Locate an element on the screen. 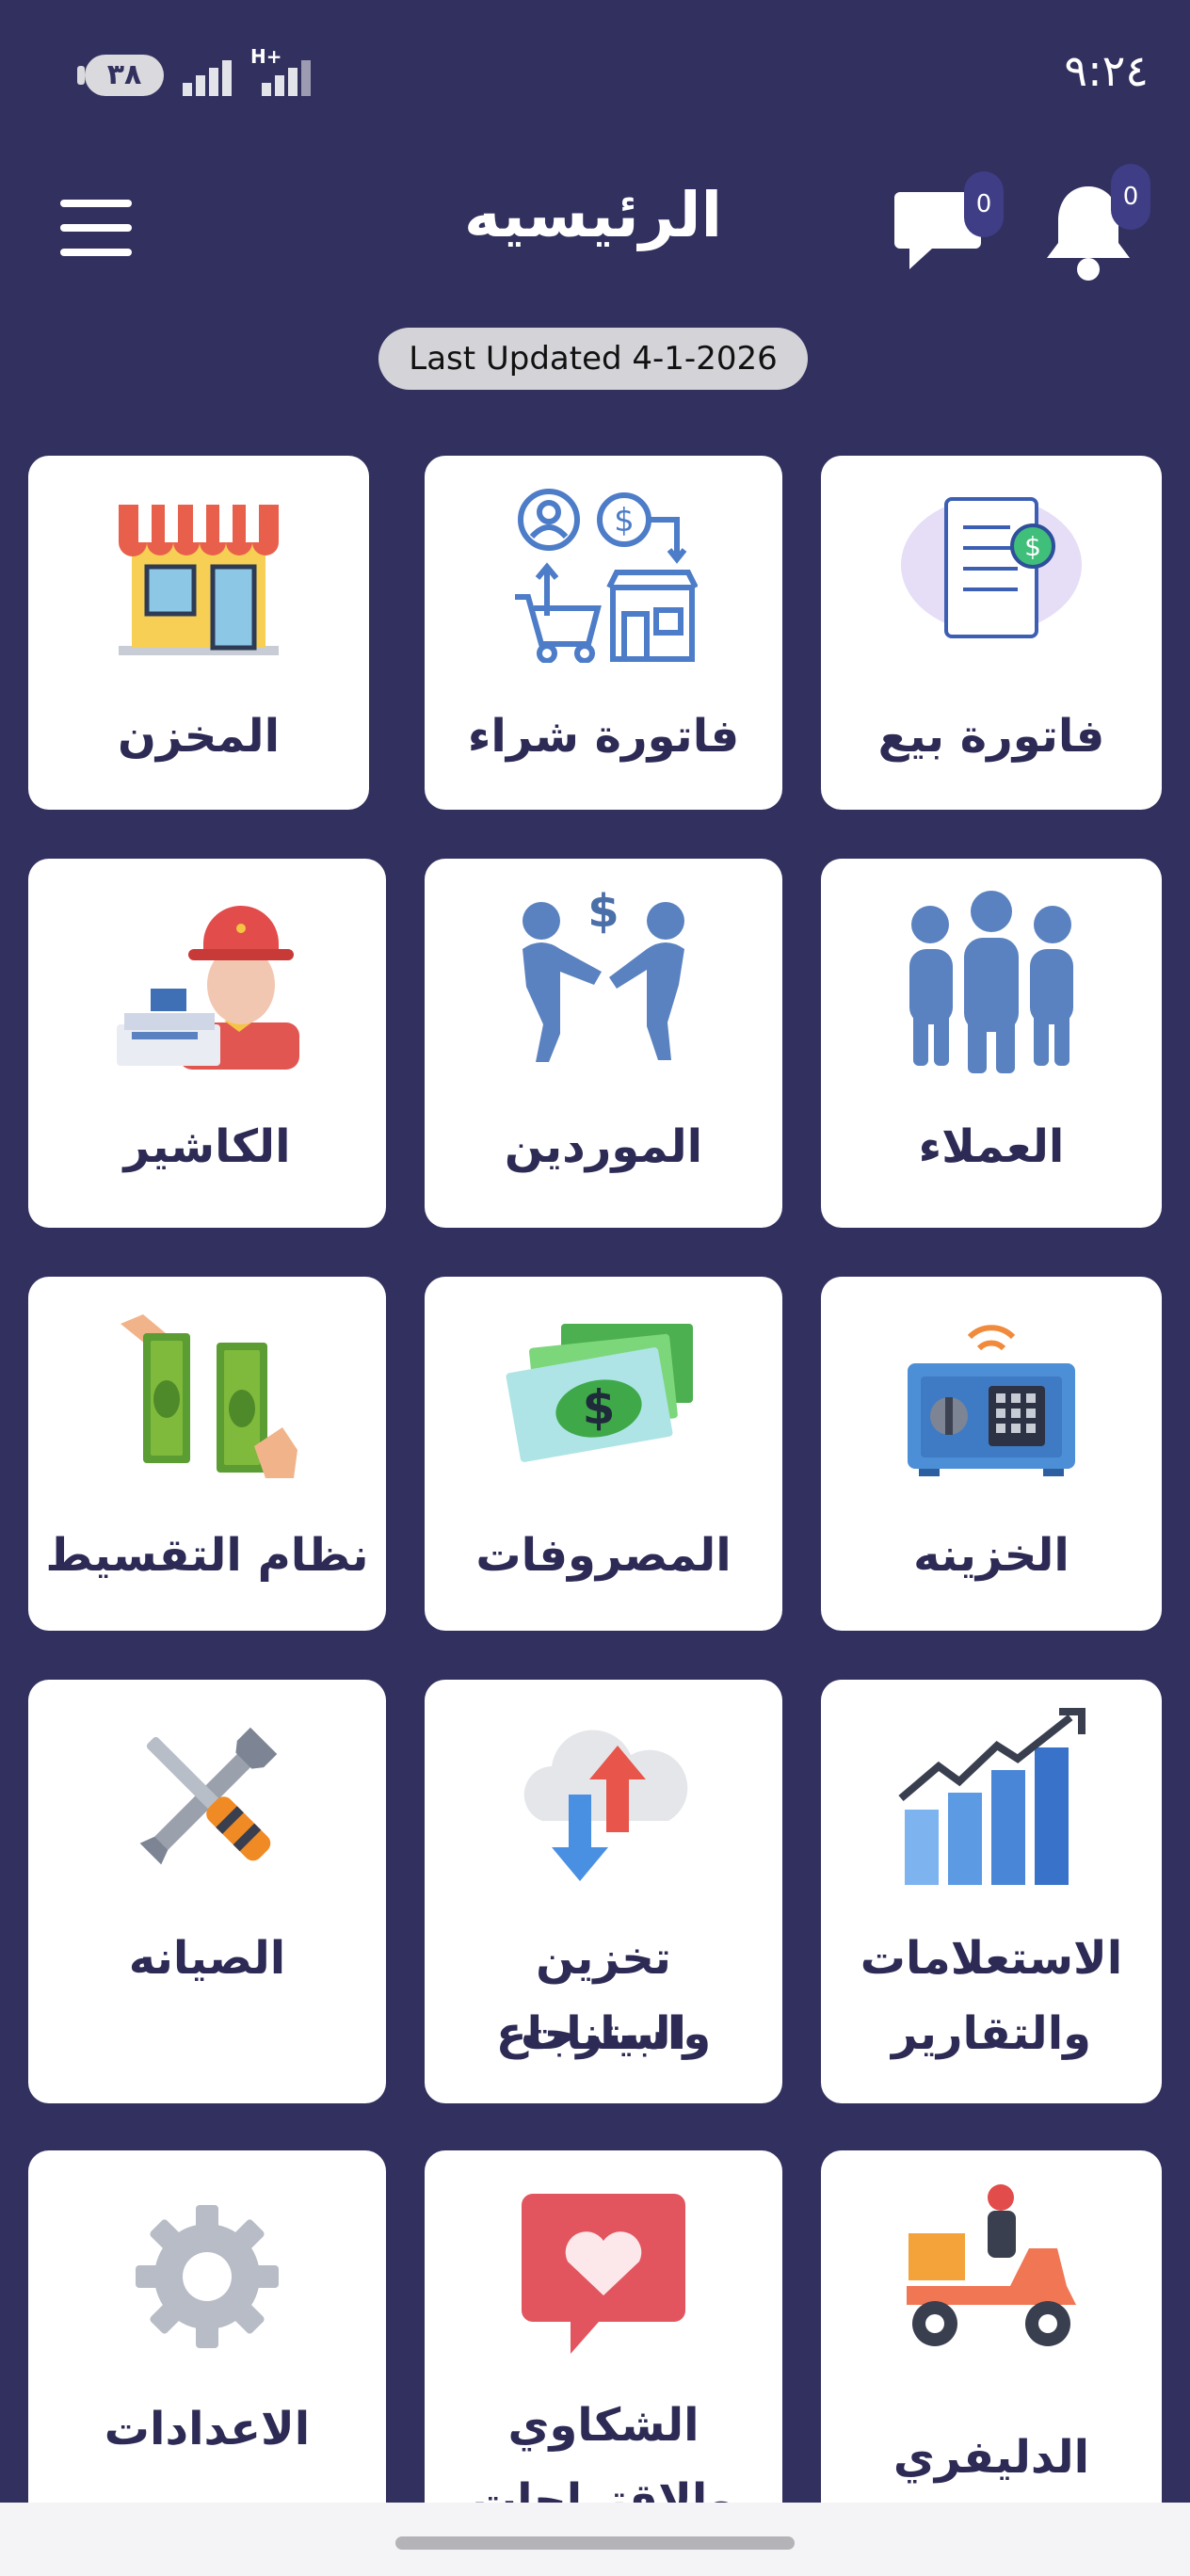 The height and width of the screenshot is (2576, 1190). cashier-icon is located at coordinates (208, 988).